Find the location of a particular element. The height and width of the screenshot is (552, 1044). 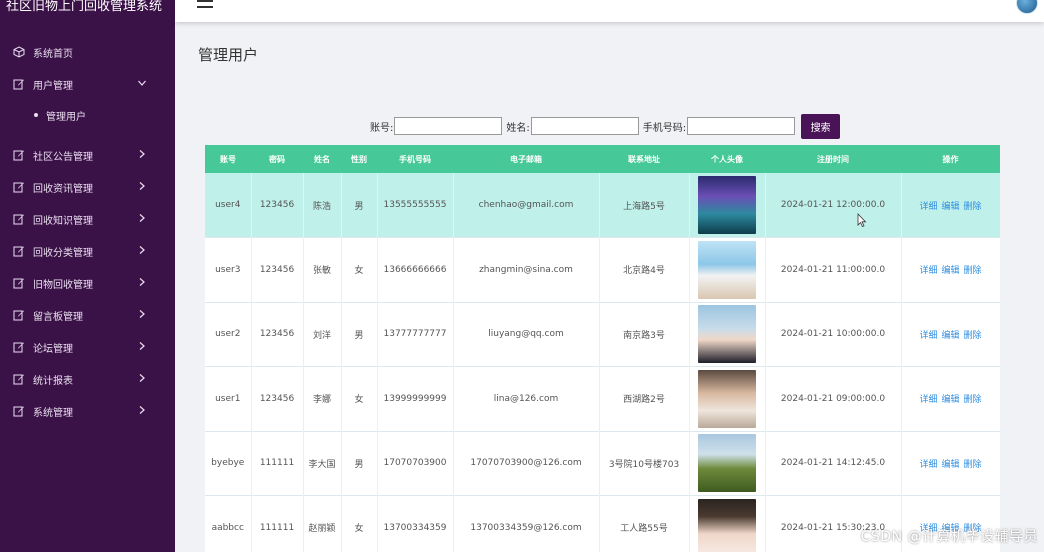

cell-phone: 13999999999 is located at coordinates (415, 398).